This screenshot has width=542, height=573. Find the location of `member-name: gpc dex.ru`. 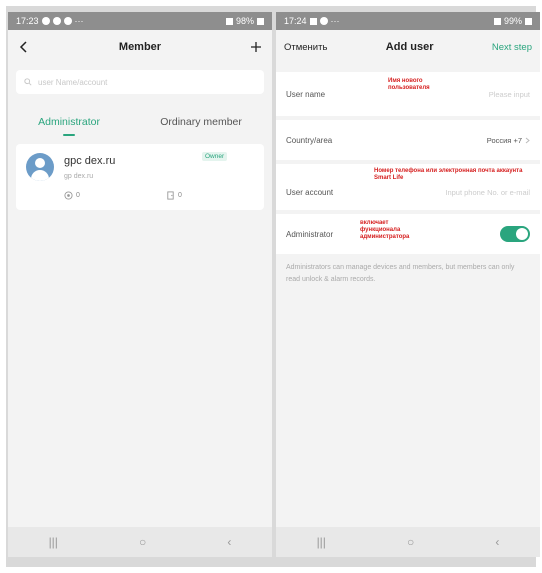

member-name: gpc dex.ru is located at coordinates (90, 161).